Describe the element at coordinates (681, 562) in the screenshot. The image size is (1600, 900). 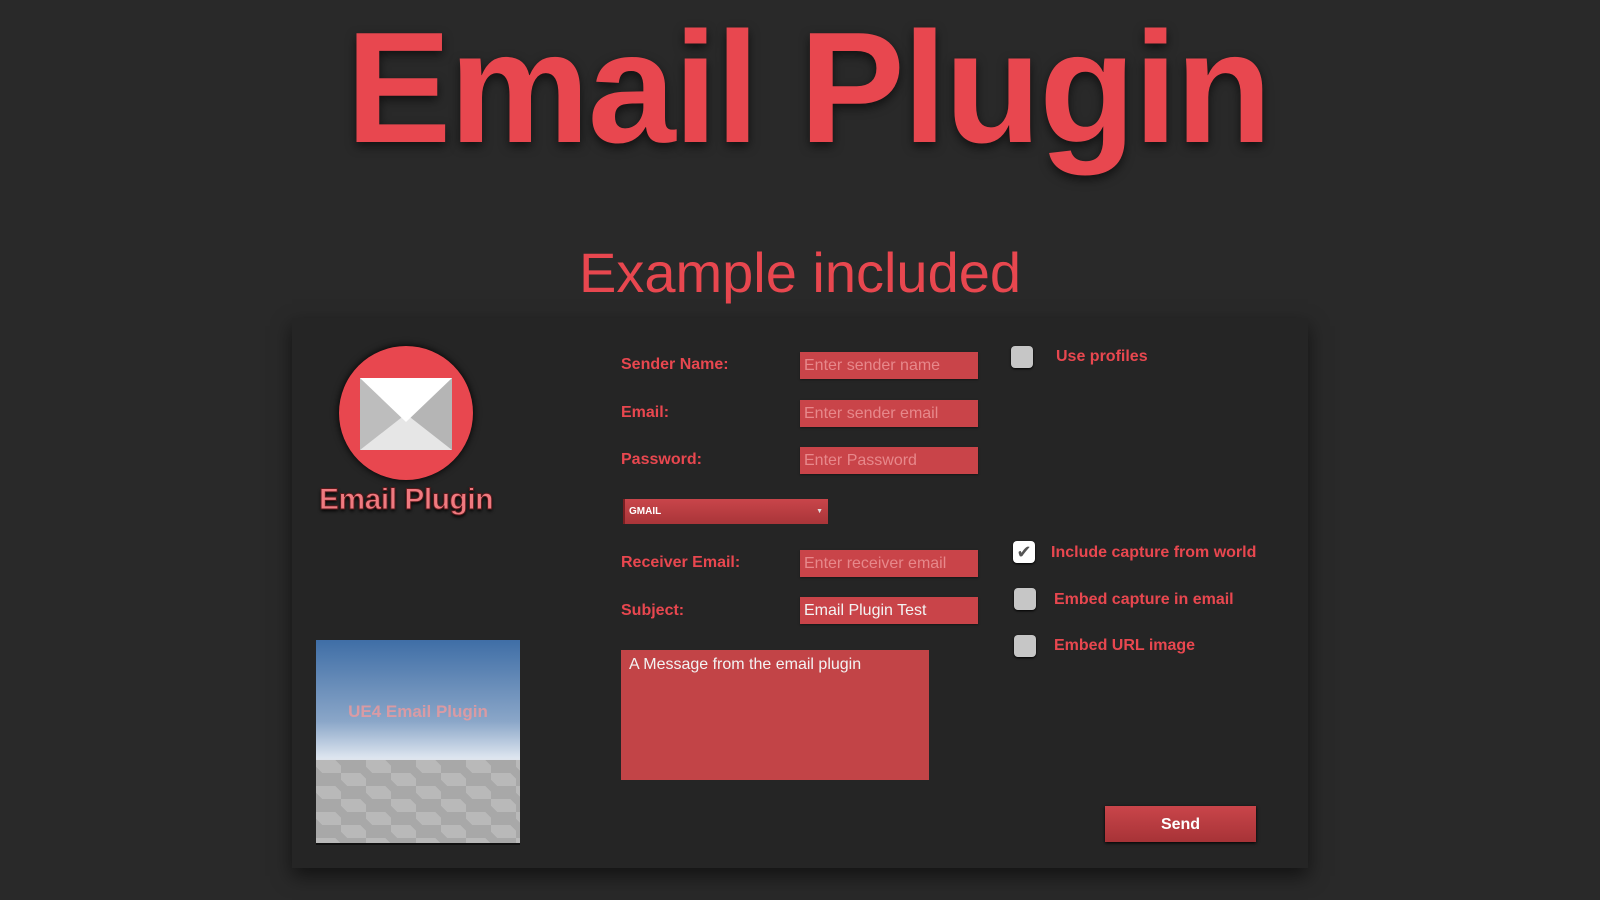
I see `receiver-email-label: Receiver Email:` at that location.